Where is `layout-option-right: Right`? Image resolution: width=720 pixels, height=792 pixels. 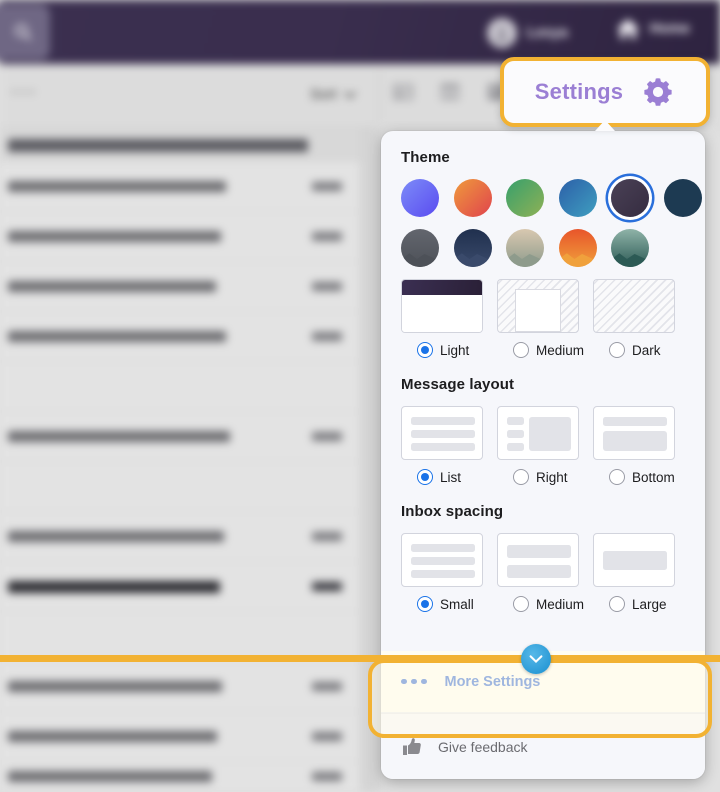
layout-option-right: Right is located at coordinates (538, 445).